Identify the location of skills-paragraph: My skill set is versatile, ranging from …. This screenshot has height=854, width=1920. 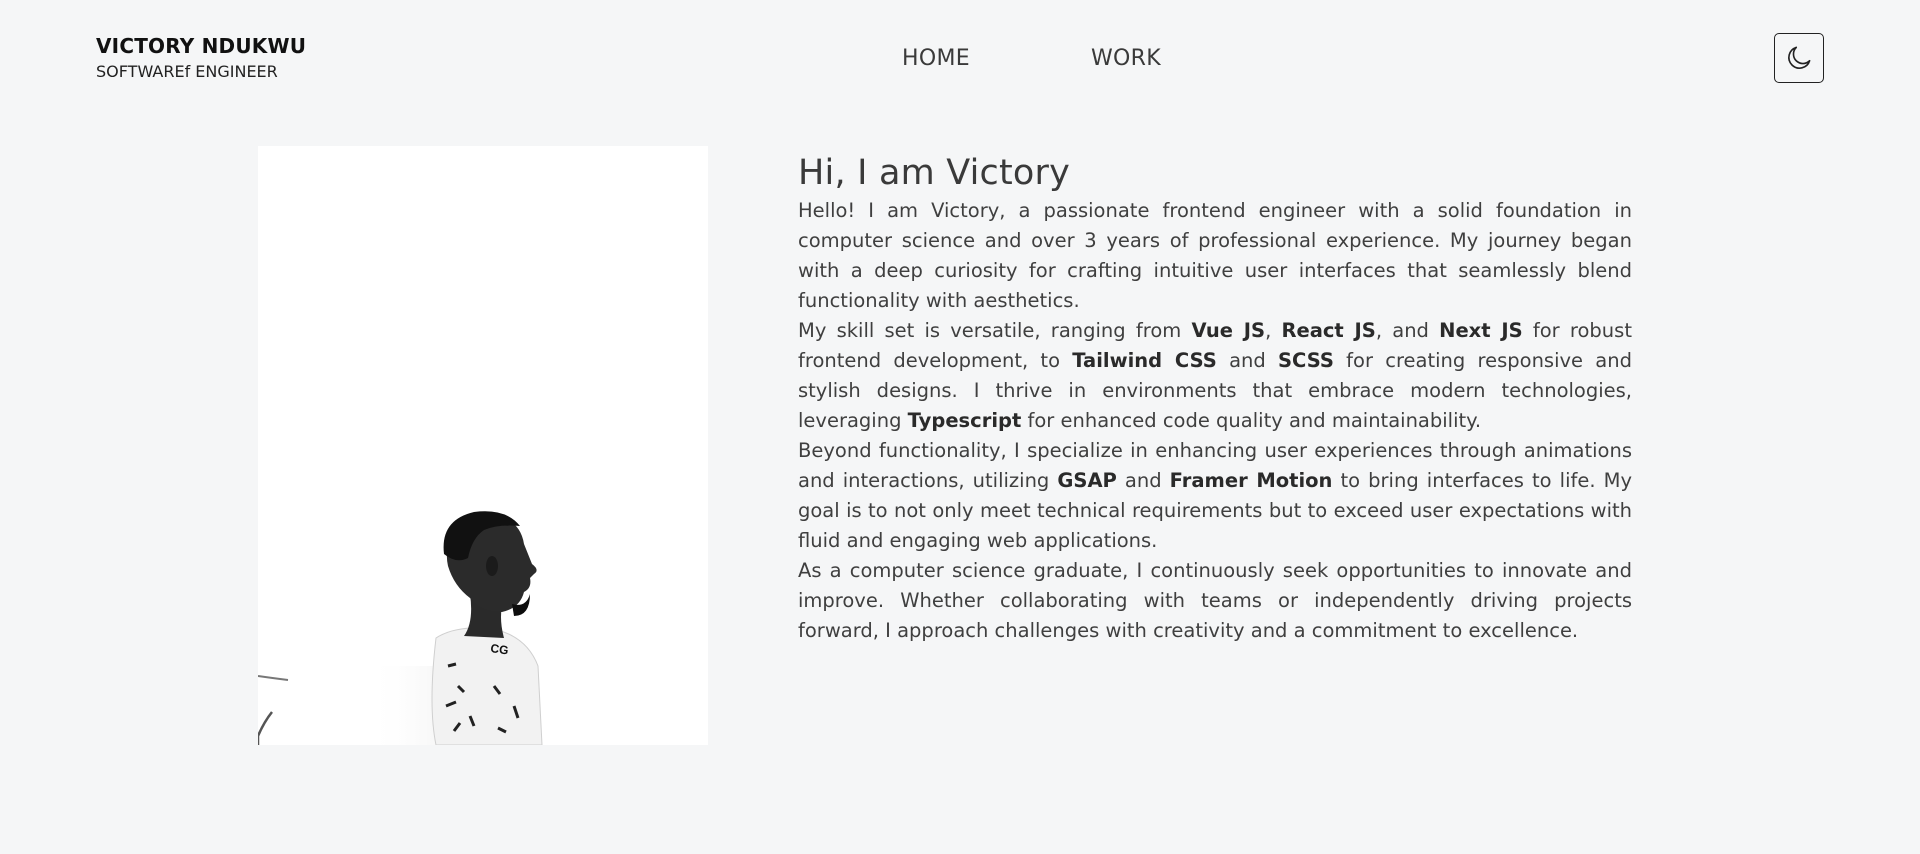
(1215, 375).